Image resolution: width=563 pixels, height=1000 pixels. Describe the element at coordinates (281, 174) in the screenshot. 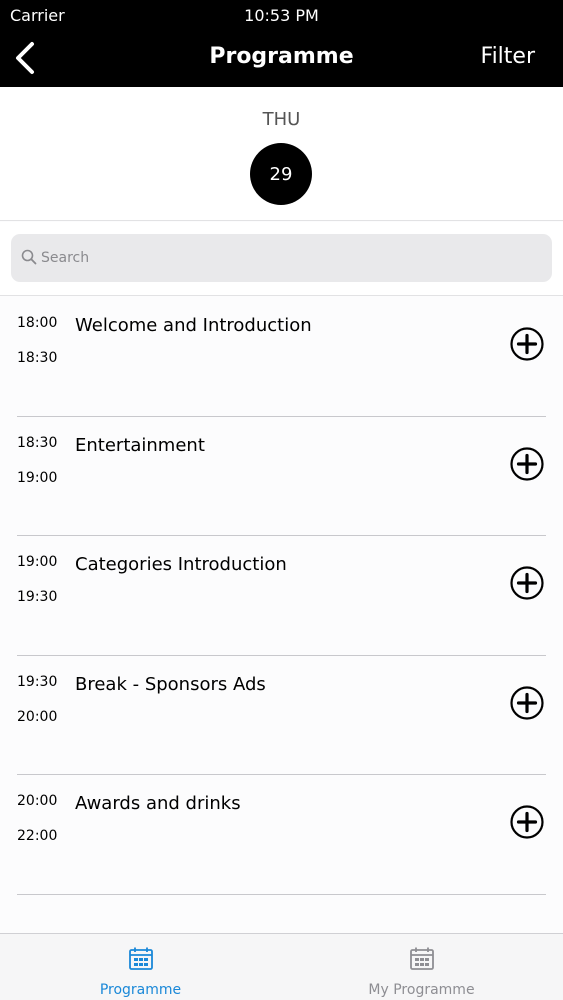

I see `selected-day-button: 29` at that location.